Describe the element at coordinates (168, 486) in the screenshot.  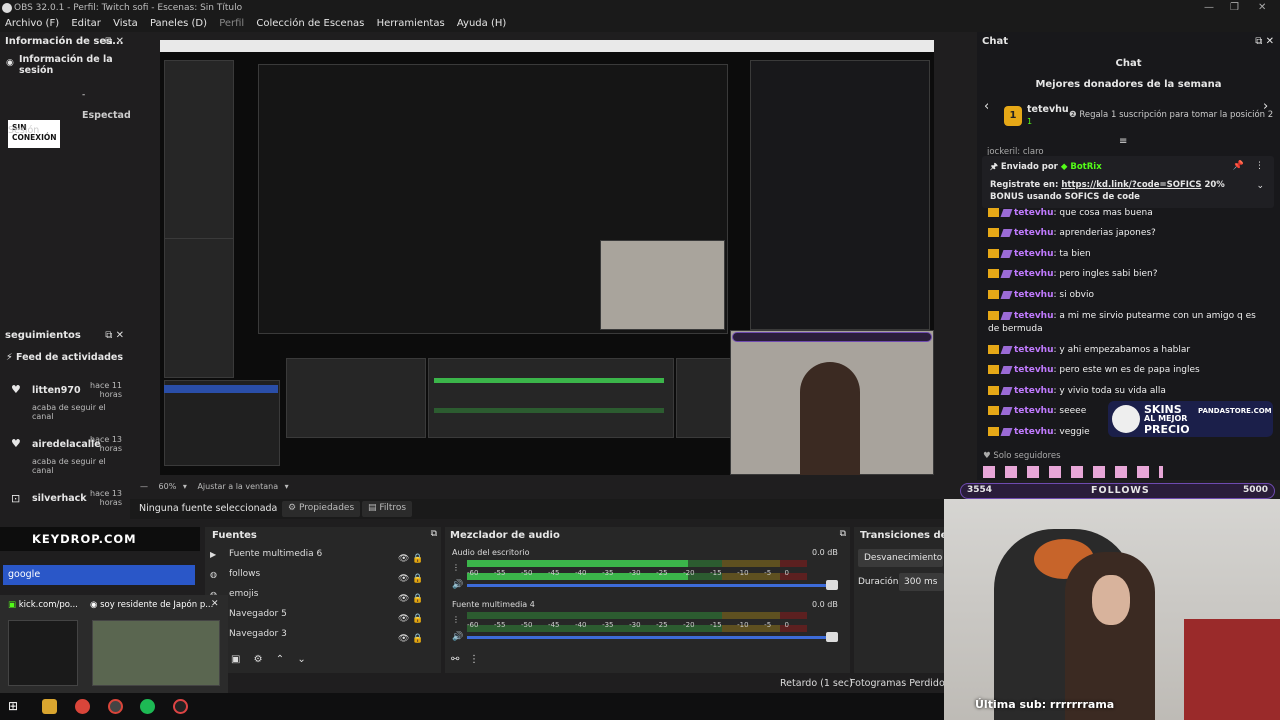
I see `zoom-level: 60%` at that location.